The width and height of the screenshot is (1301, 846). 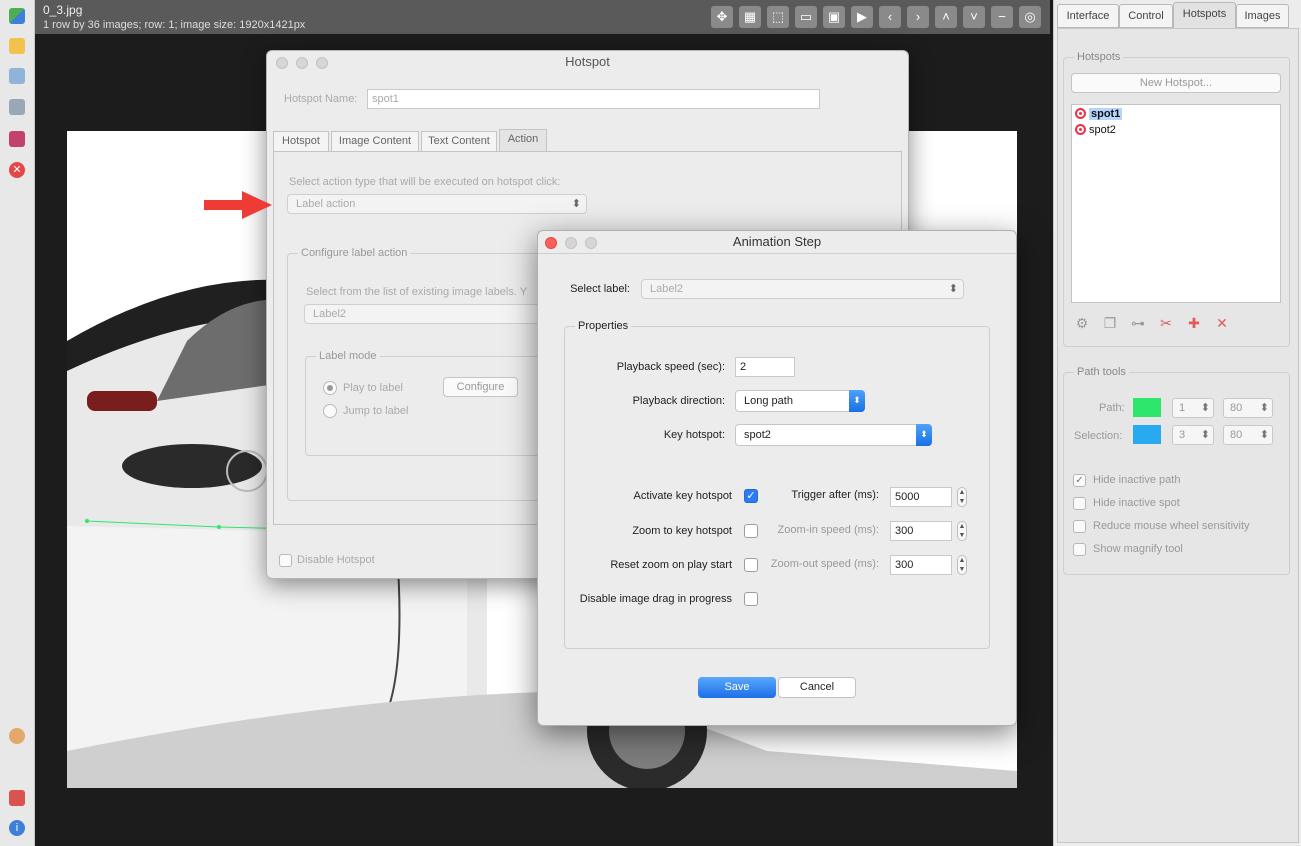 I want to click on hotspot-icon, so click(x=1080, y=113).